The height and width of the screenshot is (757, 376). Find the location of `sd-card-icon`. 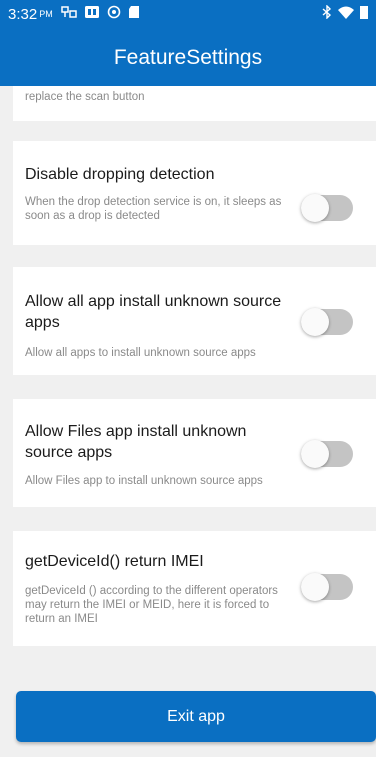

sd-card-icon is located at coordinates (134, 14).